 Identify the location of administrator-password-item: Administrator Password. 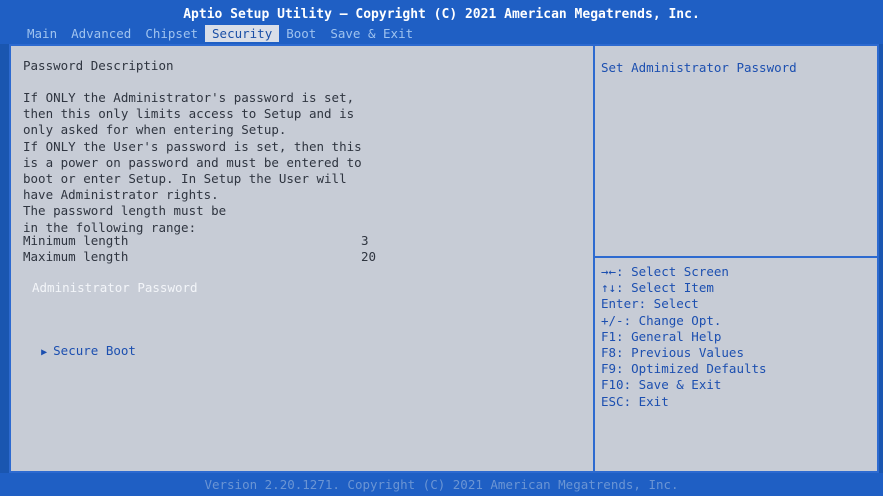
(115, 288).